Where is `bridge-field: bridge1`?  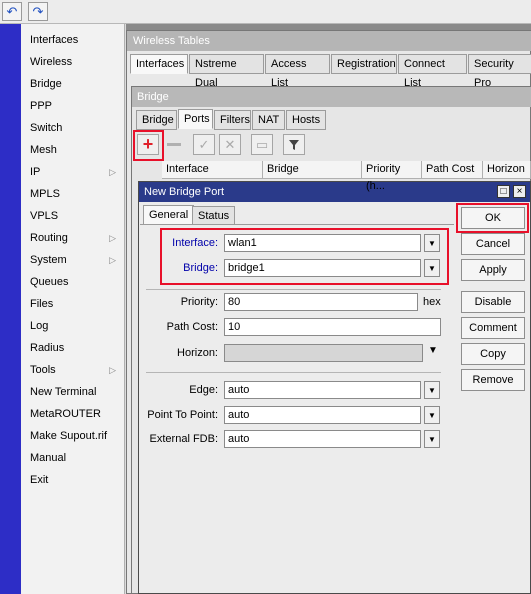
bridge-field: bridge1 is located at coordinates (322, 268).